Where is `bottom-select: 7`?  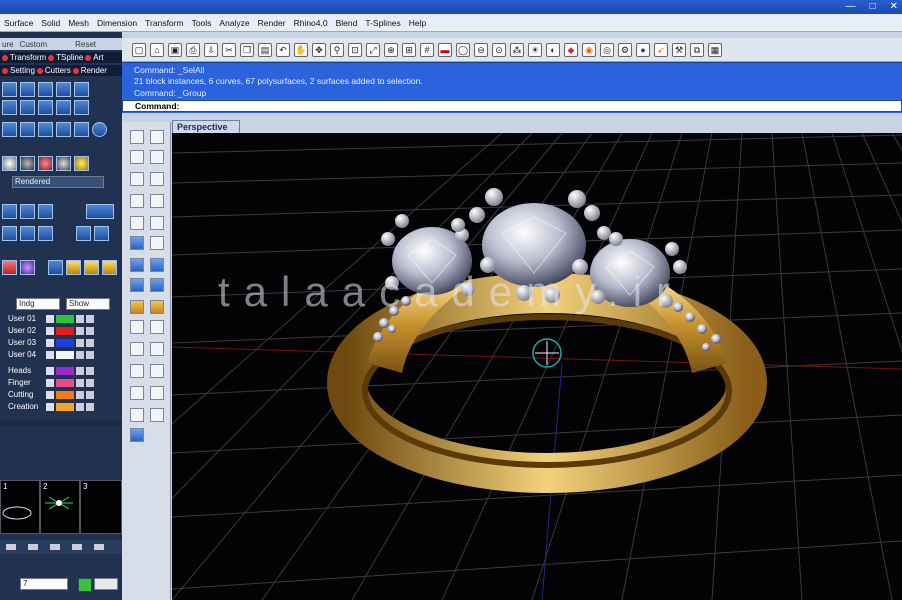 bottom-select: 7 is located at coordinates (44, 584).